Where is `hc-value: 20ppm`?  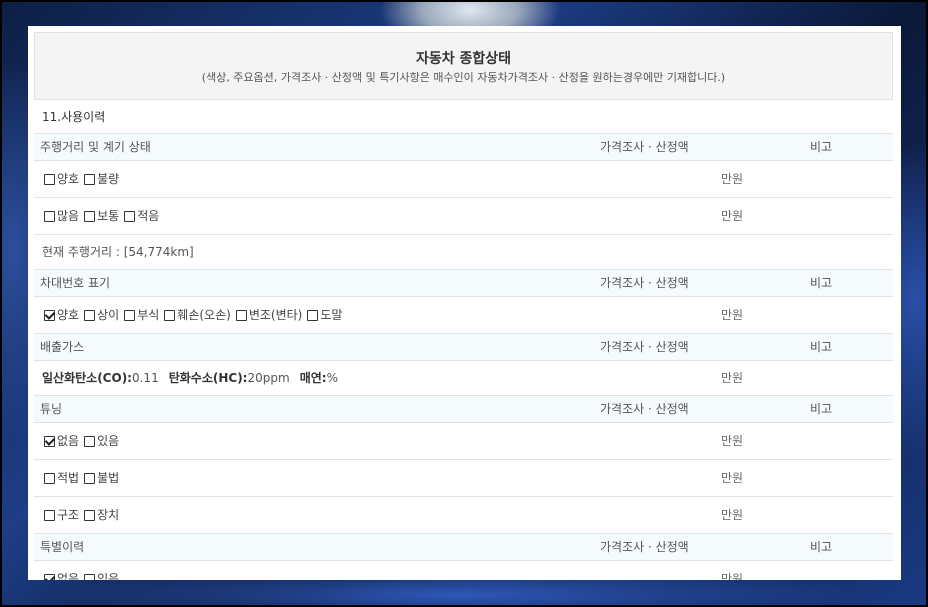 hc-value: 20ppm is located at coordinates (268, 378).